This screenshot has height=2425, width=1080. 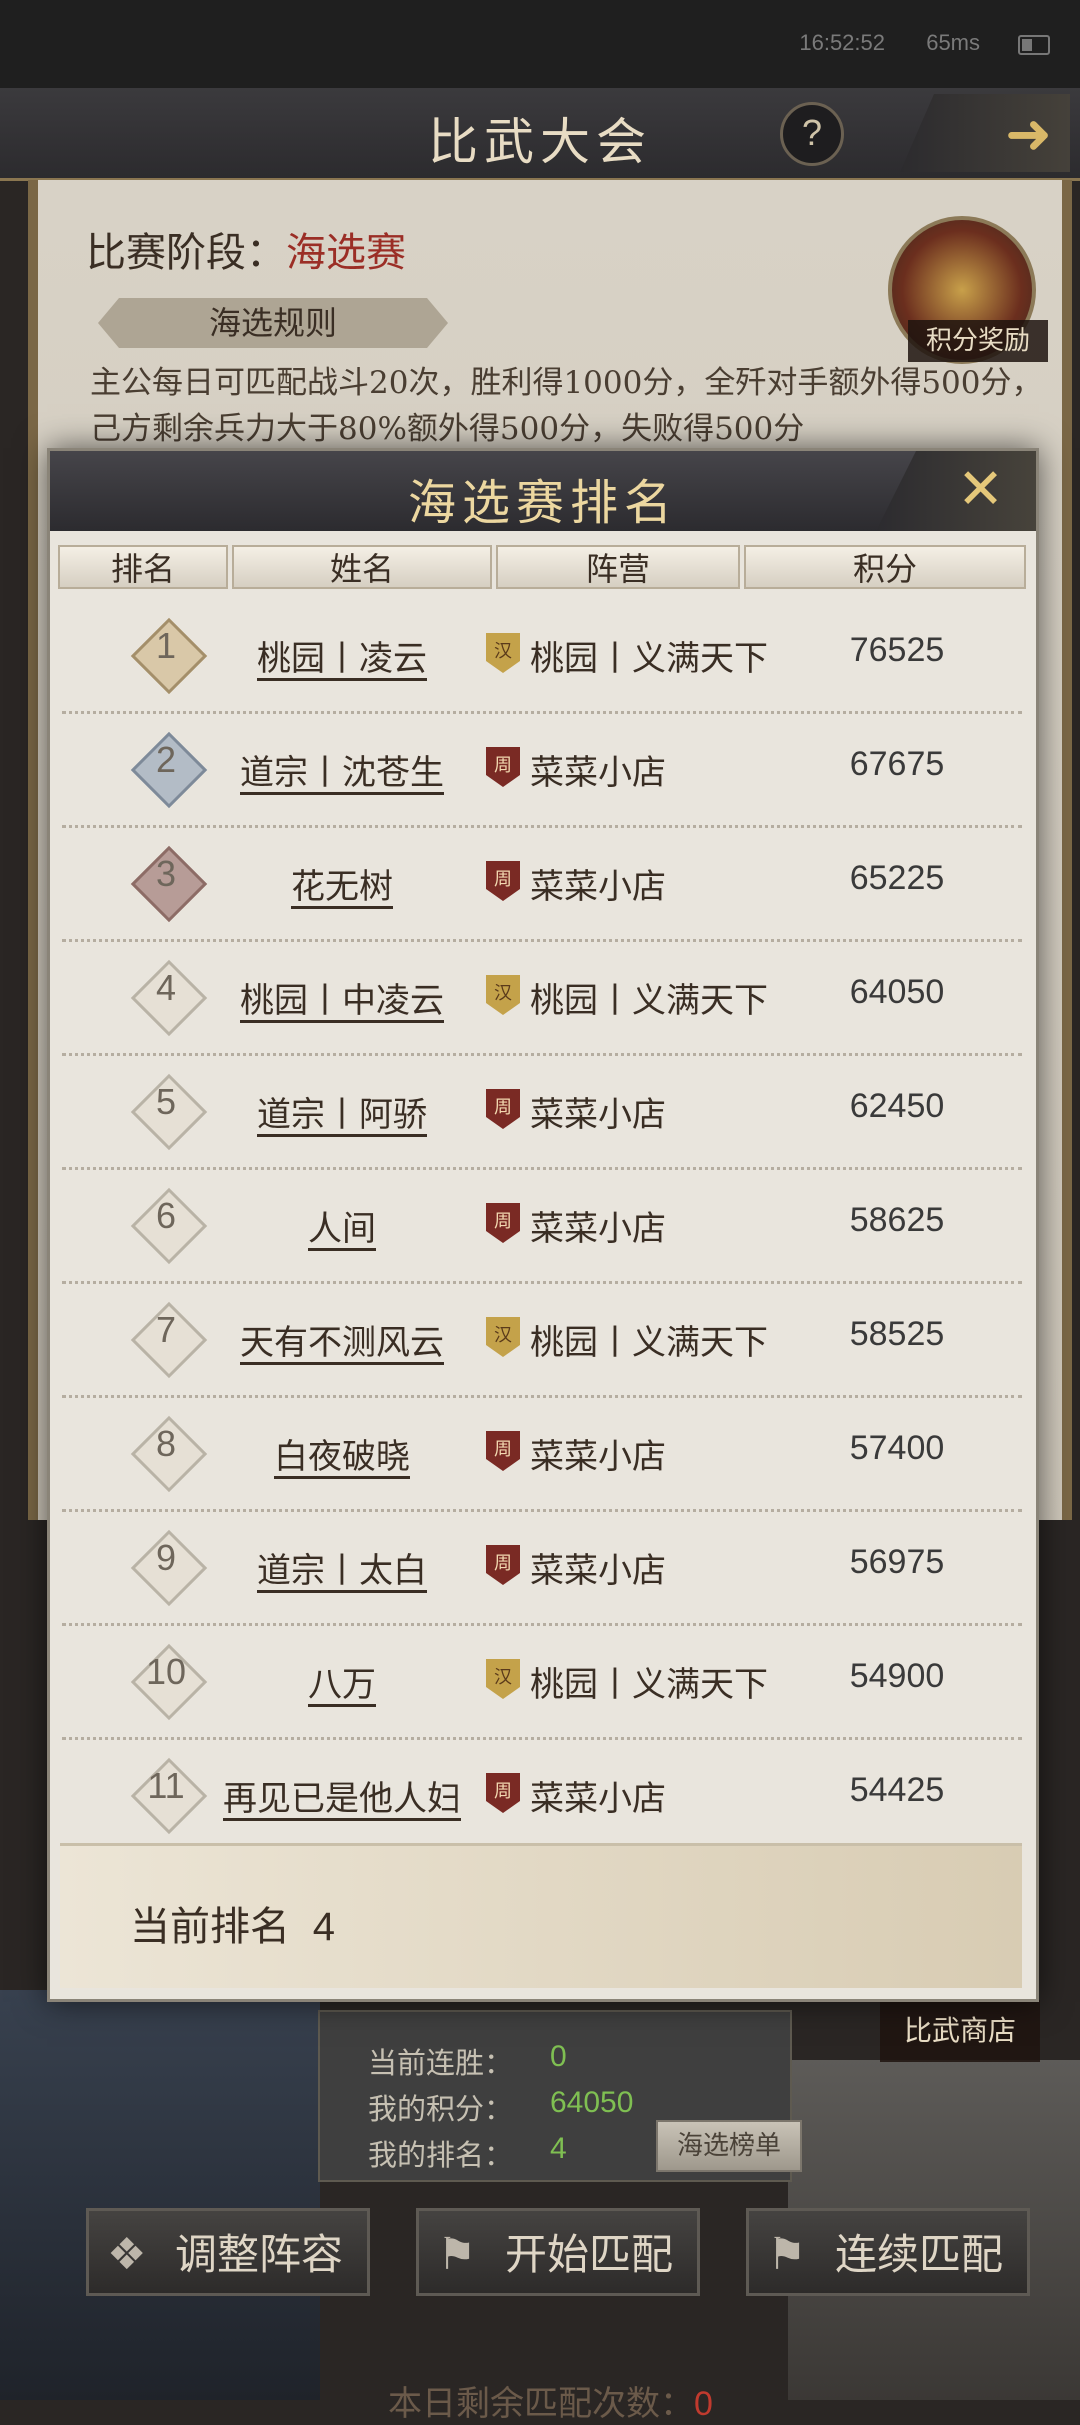 I want to click on player-name: 桃园丨中凌云, so click(x=342, y=997).